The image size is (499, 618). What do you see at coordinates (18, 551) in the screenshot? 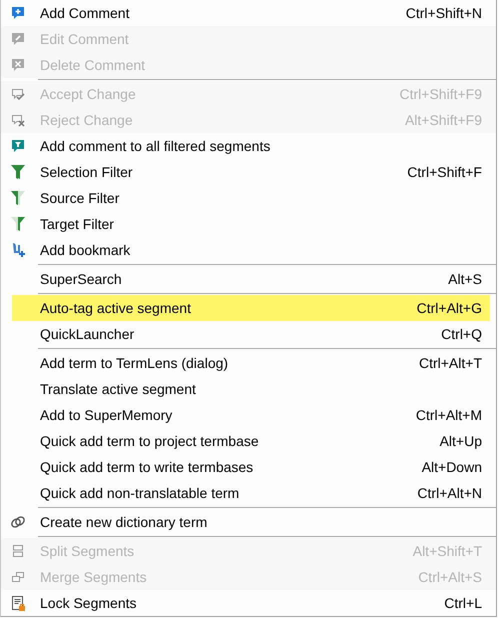
I see `split-icon` at bounding box center [18, 551].